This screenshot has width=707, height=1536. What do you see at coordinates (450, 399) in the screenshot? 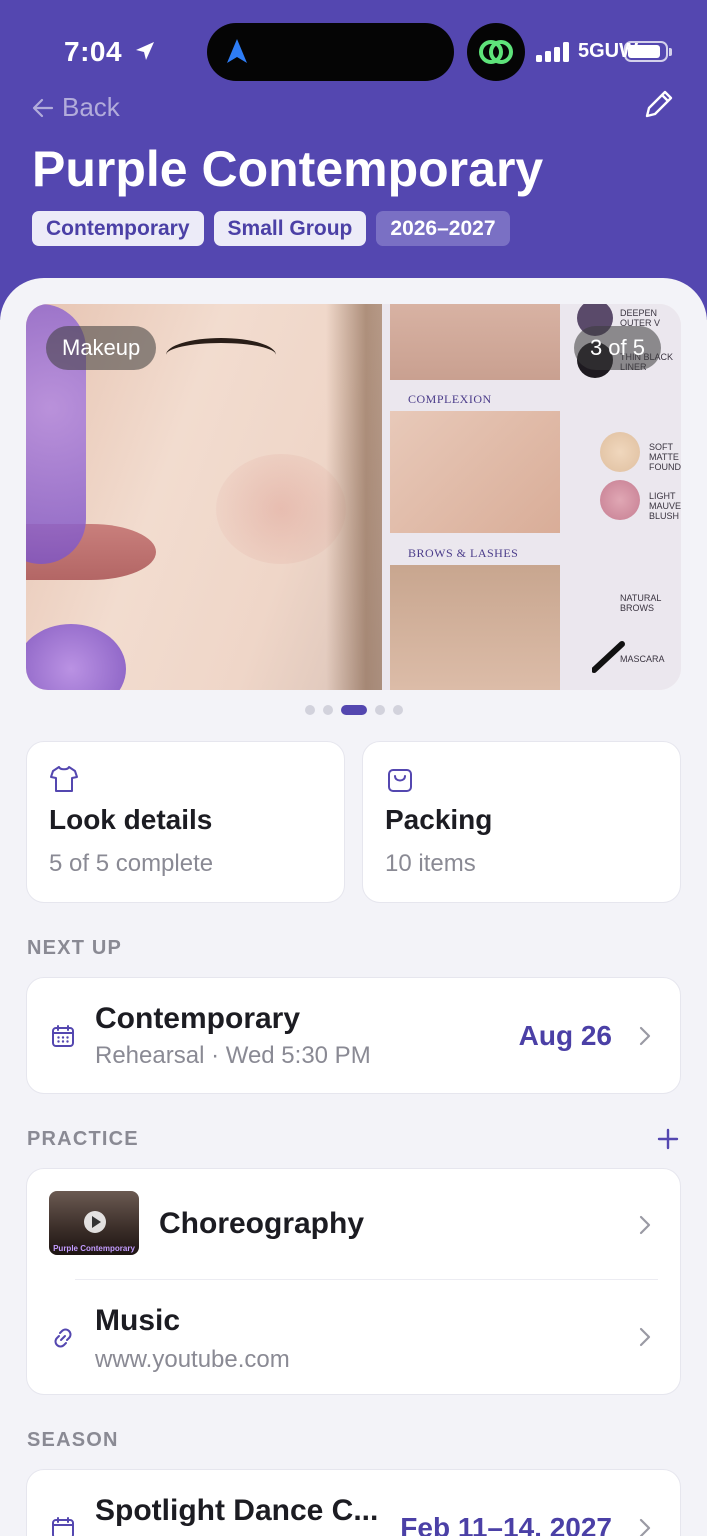
I see `section-complexion: COMPLEXION` at bounding box center [450, 399].